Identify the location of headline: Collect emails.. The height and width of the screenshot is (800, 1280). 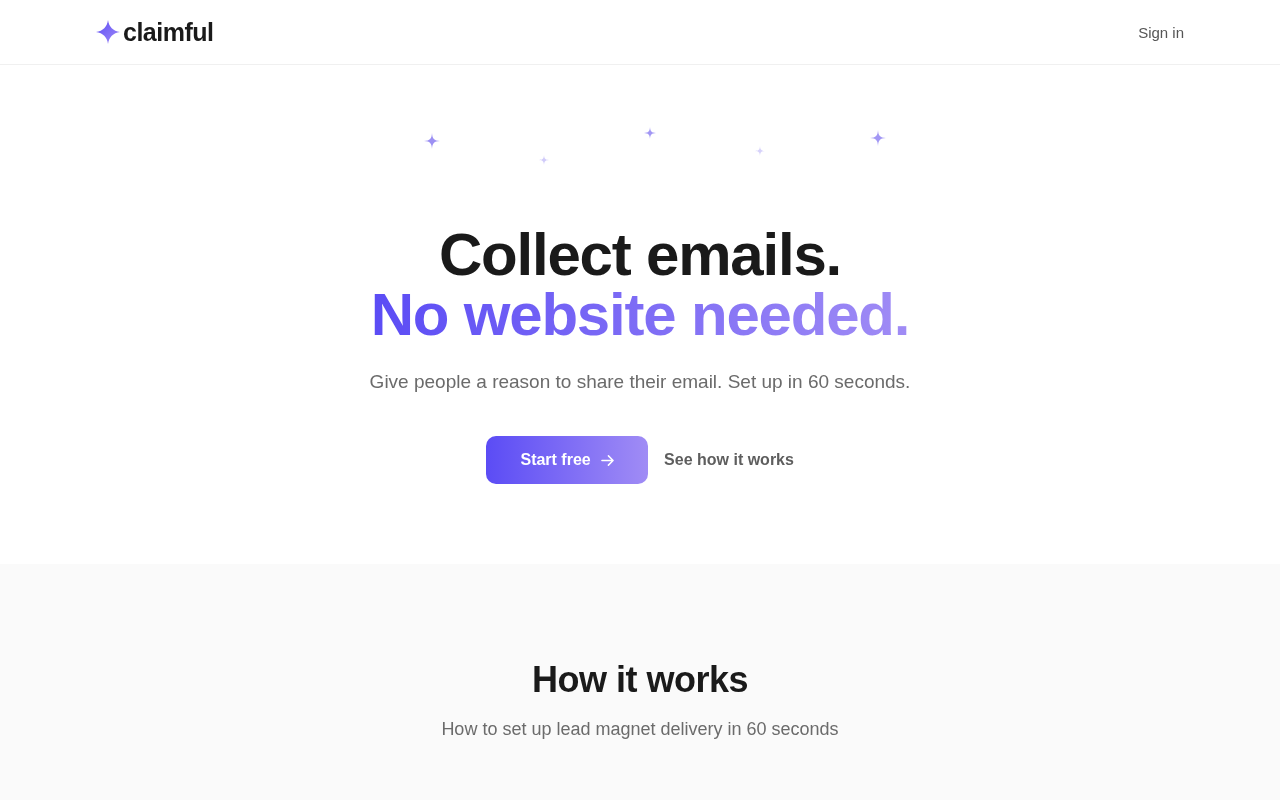
(640, 255).